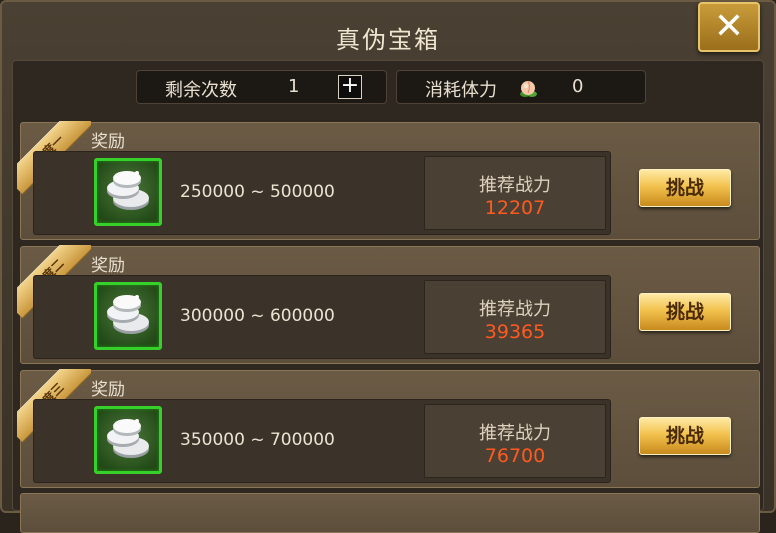 The height and width of the screenshot is (533, 776). What do you see at coordinates (388, 40) in the screenshot?
I see `dialog-title: 真伪宝箱` at bounding box center [388, 40].